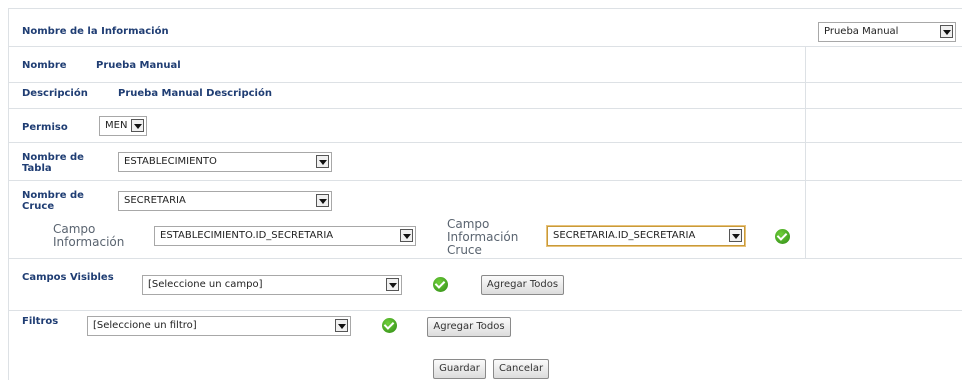  Describe the element at coordinates (624, 235) in the screenshot. I see `campo-cruce-selected: SECRETARIA.ID_SECRETARIA` at that location.